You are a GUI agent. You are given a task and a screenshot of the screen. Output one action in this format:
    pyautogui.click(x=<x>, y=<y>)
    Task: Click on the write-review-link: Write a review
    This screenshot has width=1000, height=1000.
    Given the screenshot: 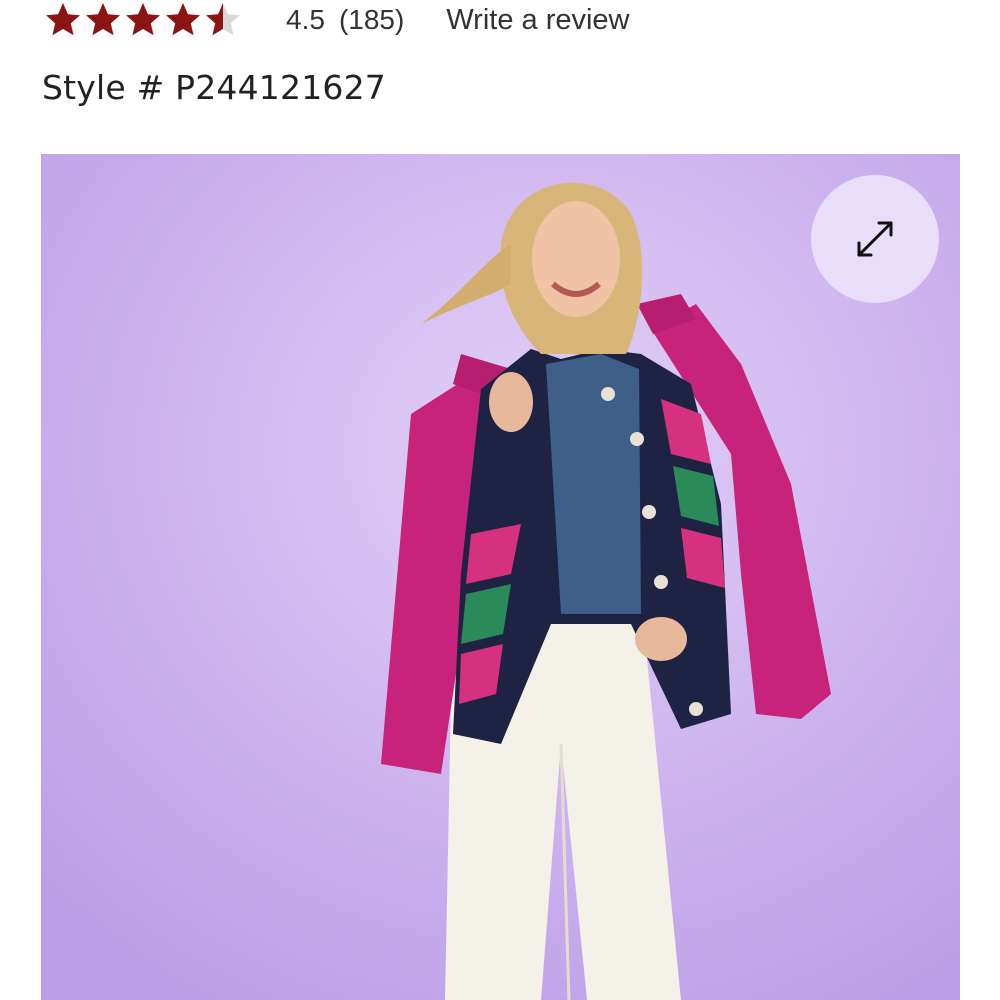 What is the action you would take?
    pyautogui.click(x=537, y=20)
    